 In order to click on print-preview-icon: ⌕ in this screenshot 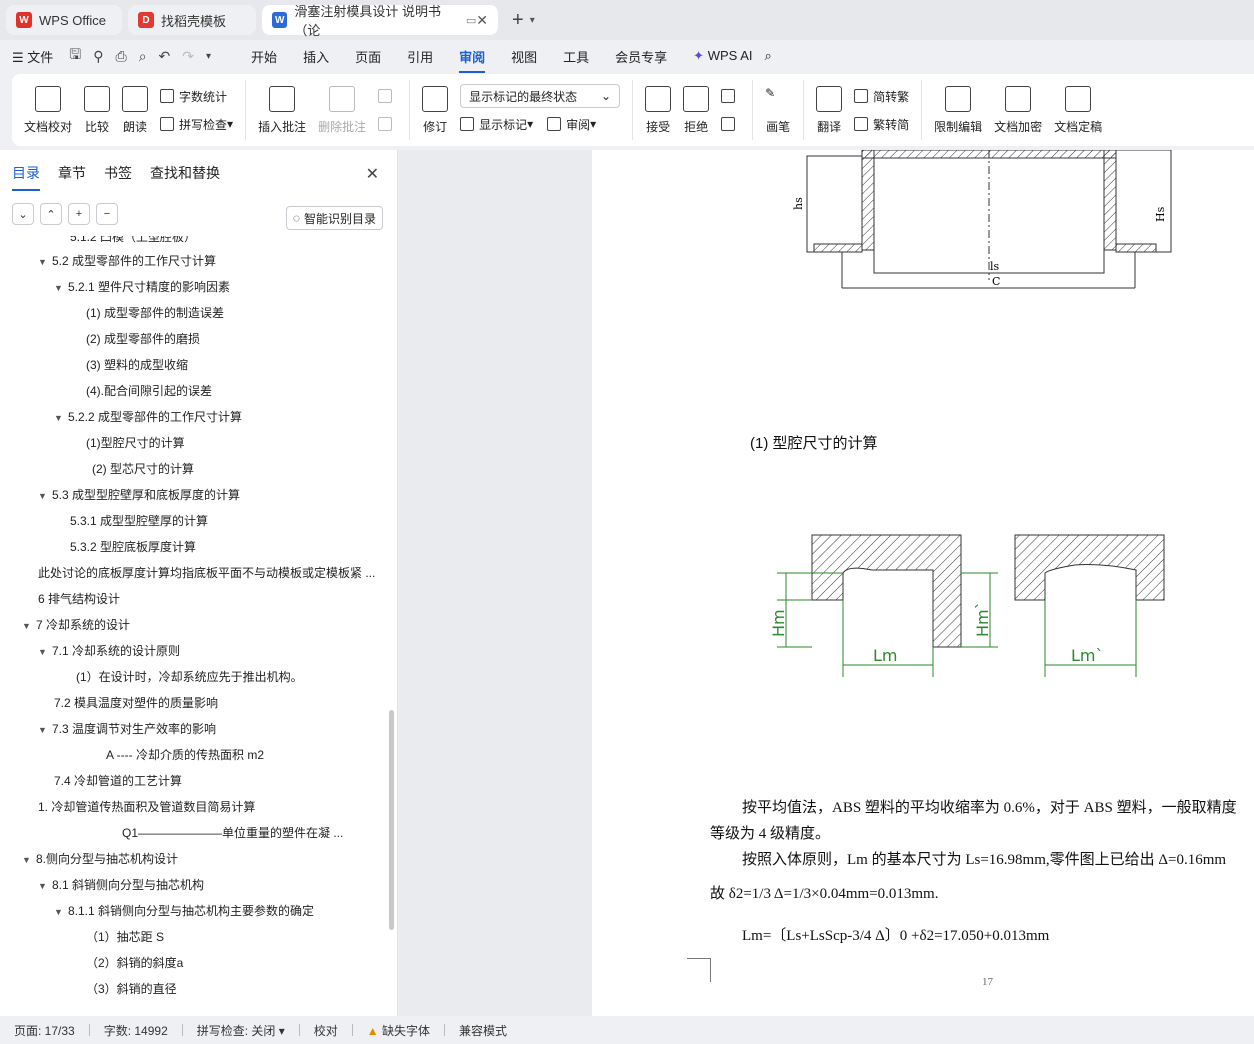, I will do `click(143, 56)`.